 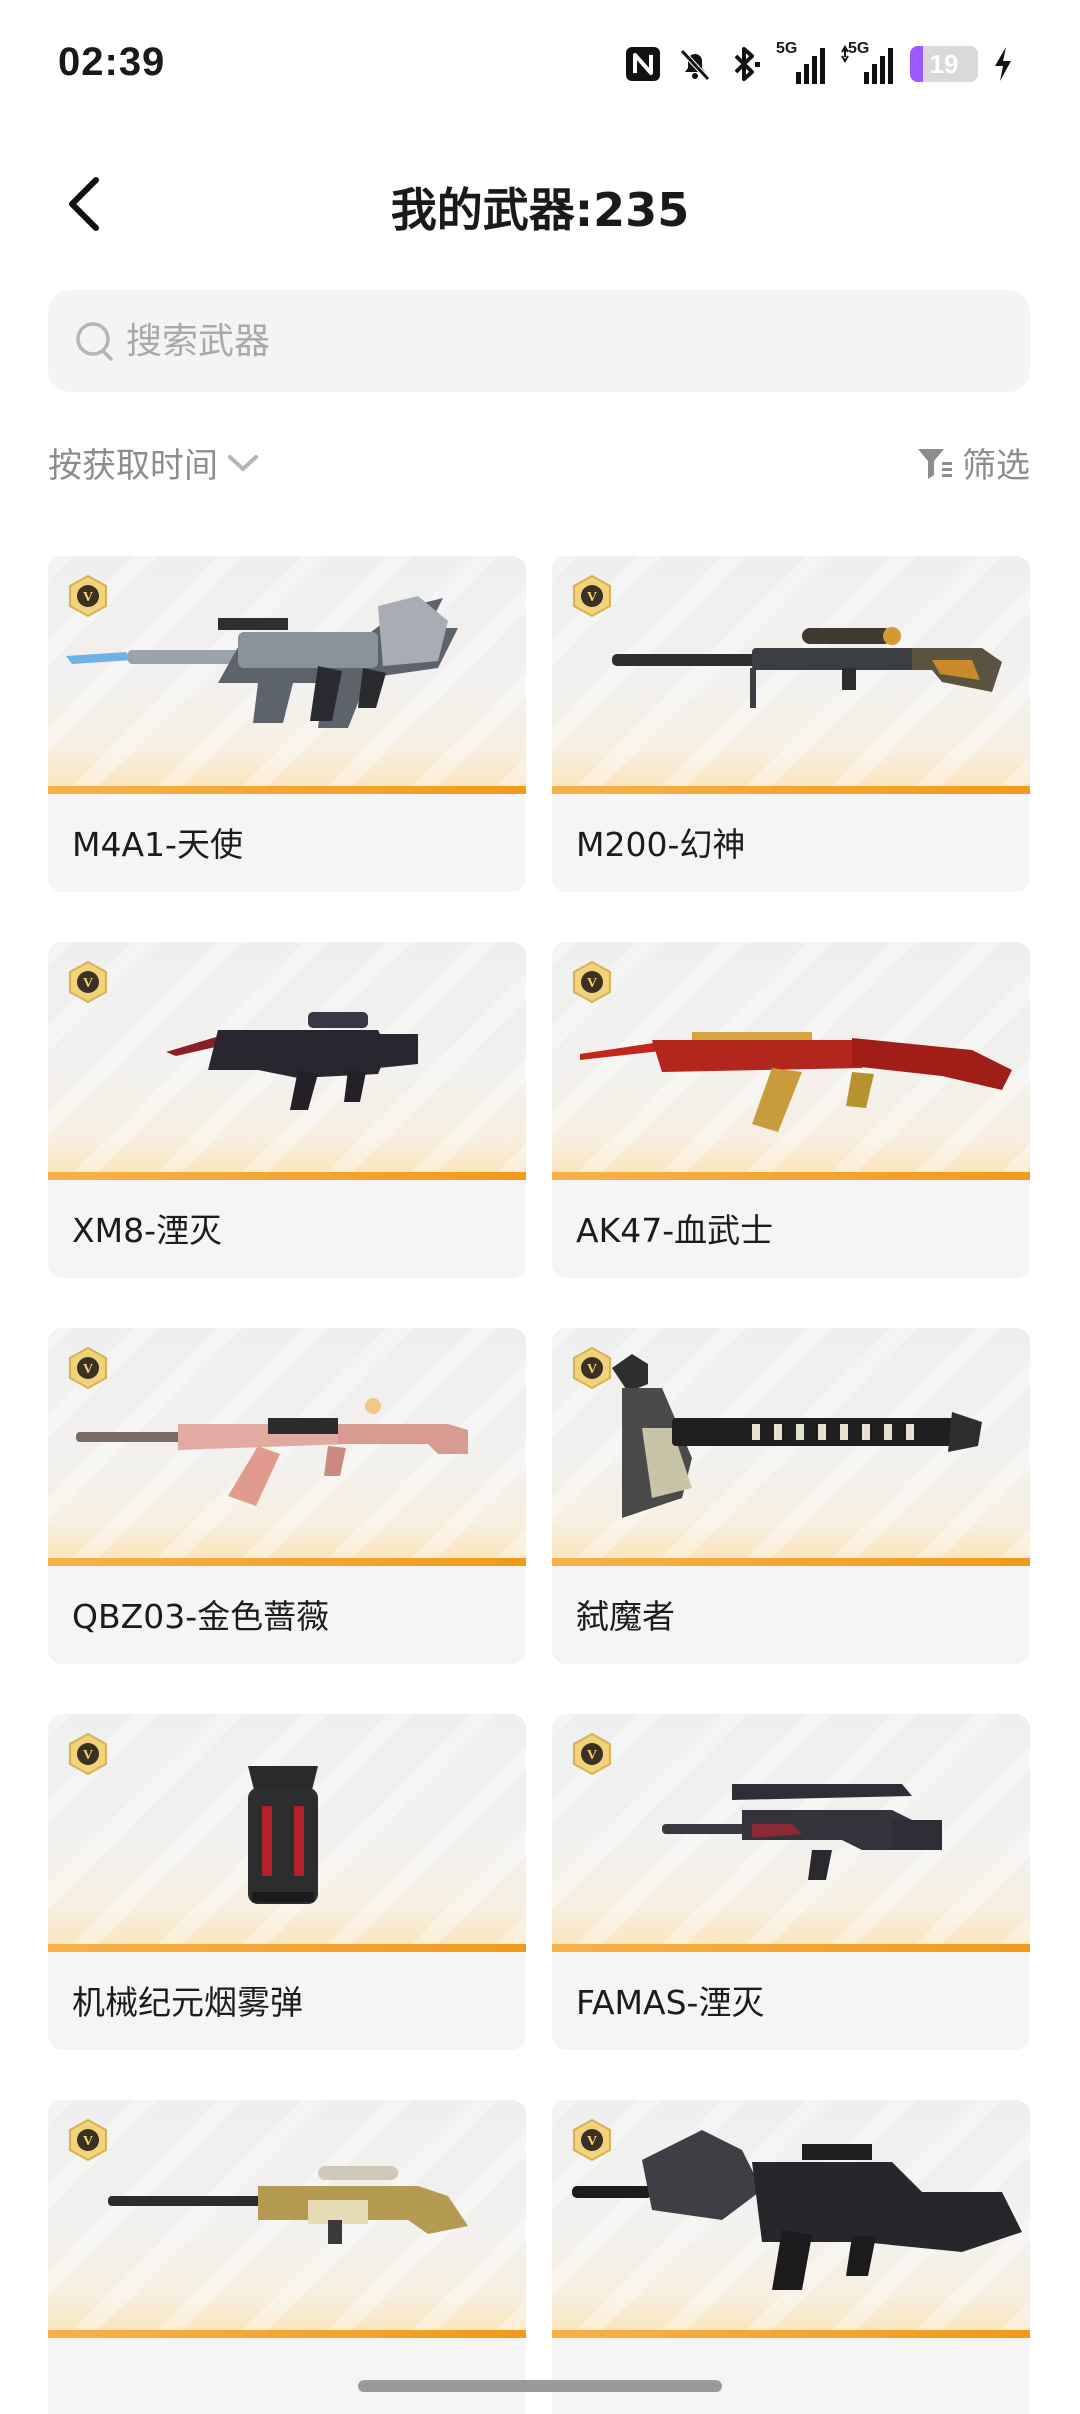 I want to click on sort-filter-row: 按获取时间 筛选, so click(x=539, y=468).